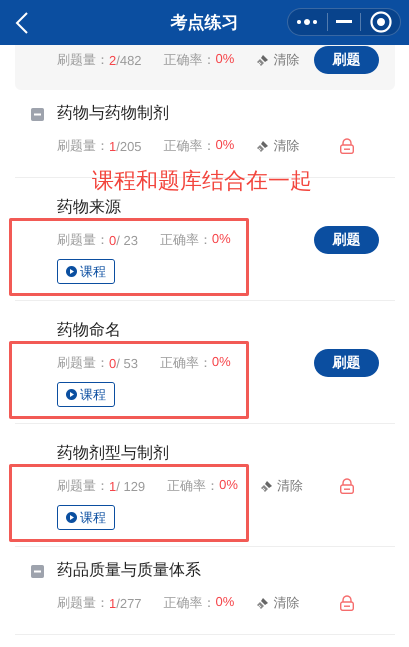 The width and height of the screenshot is (409, 647). What do you see at coordinates (129, 603) in the screenshot?
I see `total-count: /277` at bounding box center [129, 603].